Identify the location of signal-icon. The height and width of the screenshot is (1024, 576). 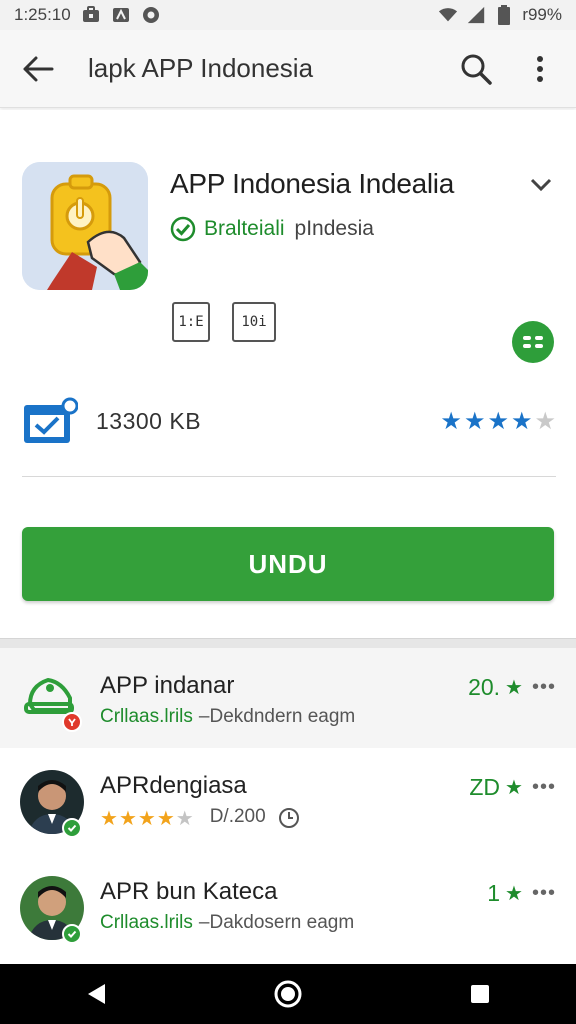
(476, 15).